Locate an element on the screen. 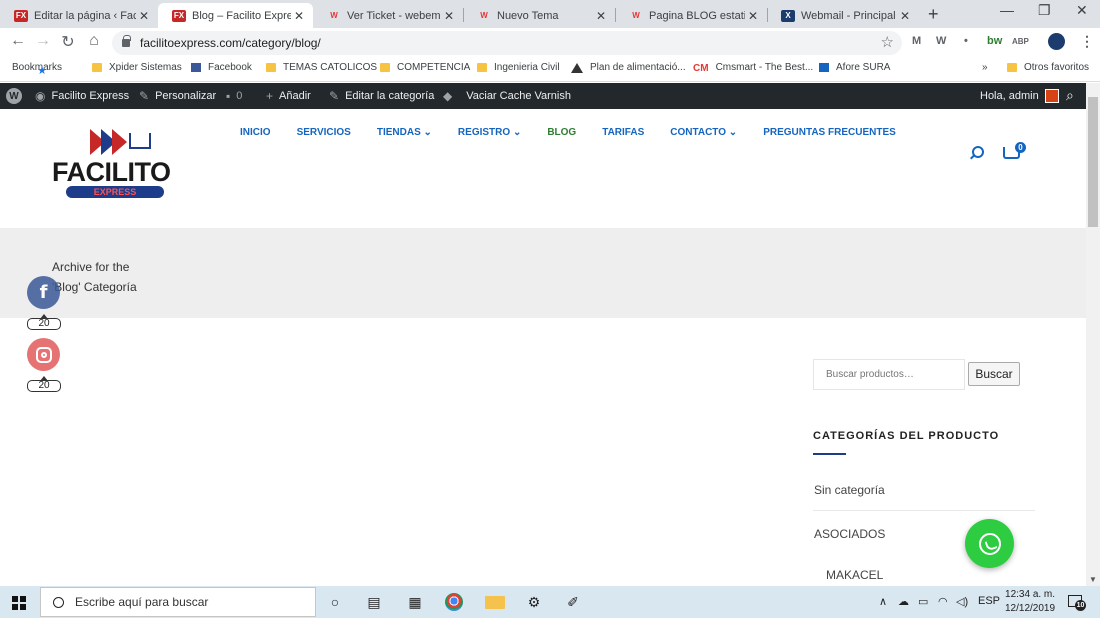 The width and height of the screenshot is (1100, 618). forward-icon: → is located at coordinates (43, 41).